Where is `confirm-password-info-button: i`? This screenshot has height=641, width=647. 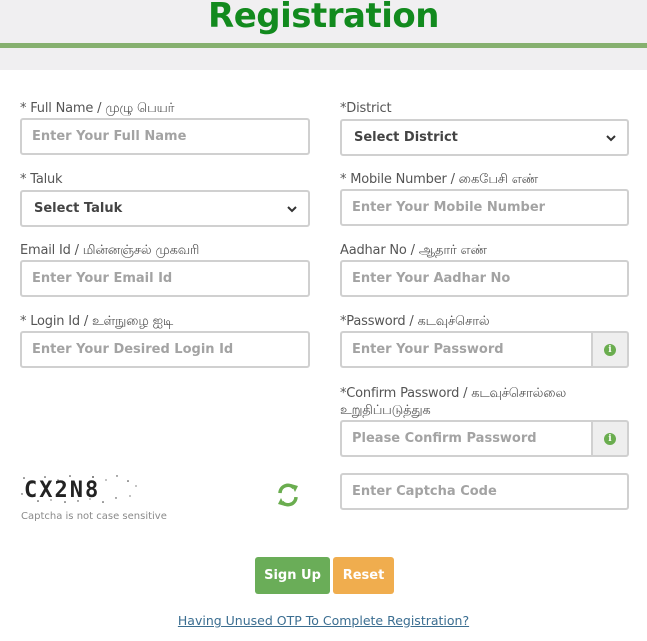
confirm-password-info-button: i is located at coordinates (610, 438).